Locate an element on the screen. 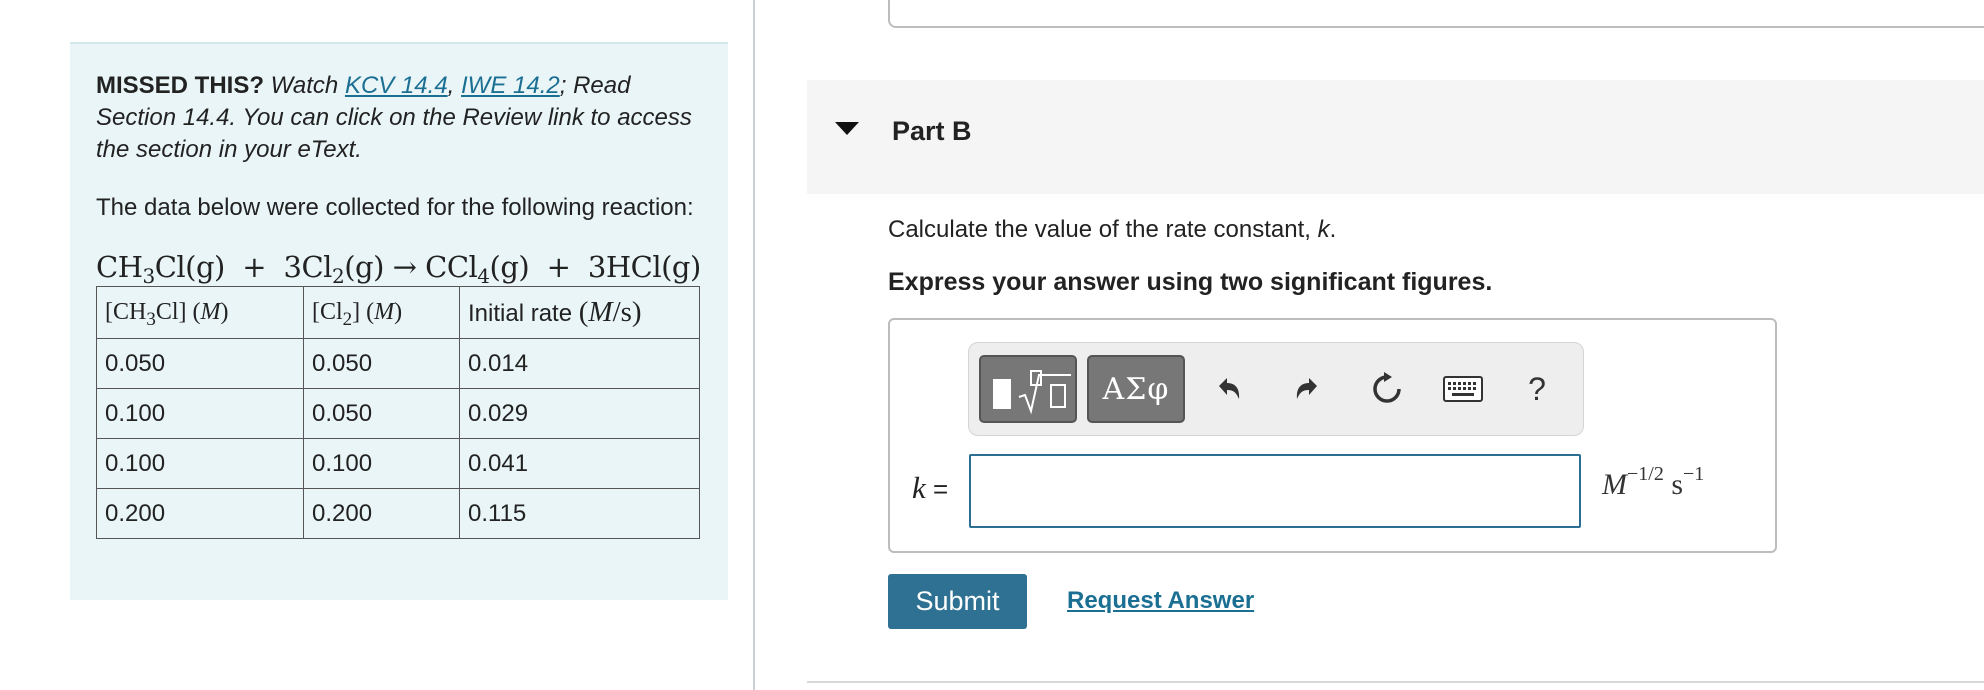  greek-symbols-button: ΑΣφ is located at coordinates (1136, 389).